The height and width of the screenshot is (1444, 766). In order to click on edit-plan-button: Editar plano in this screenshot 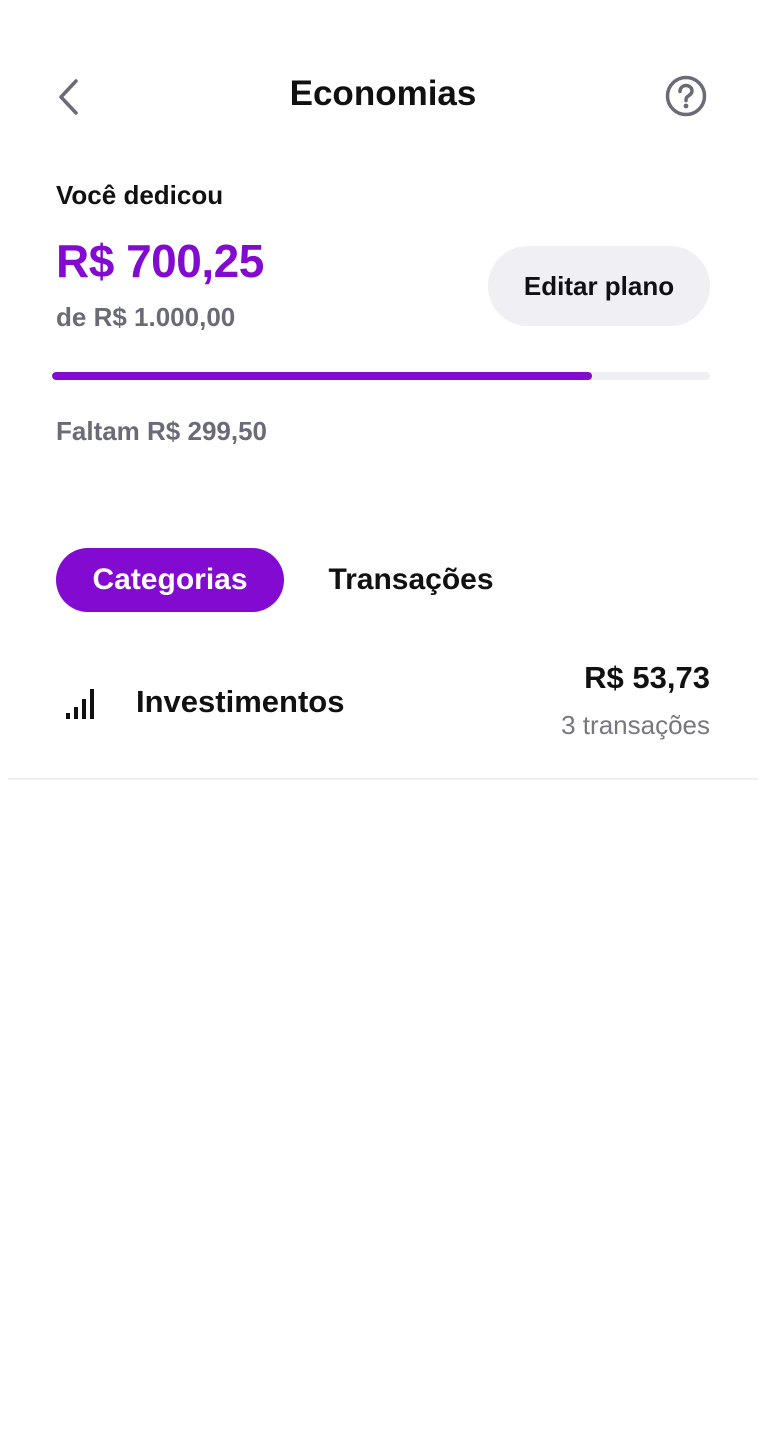, I will do `click(599, 286)`.